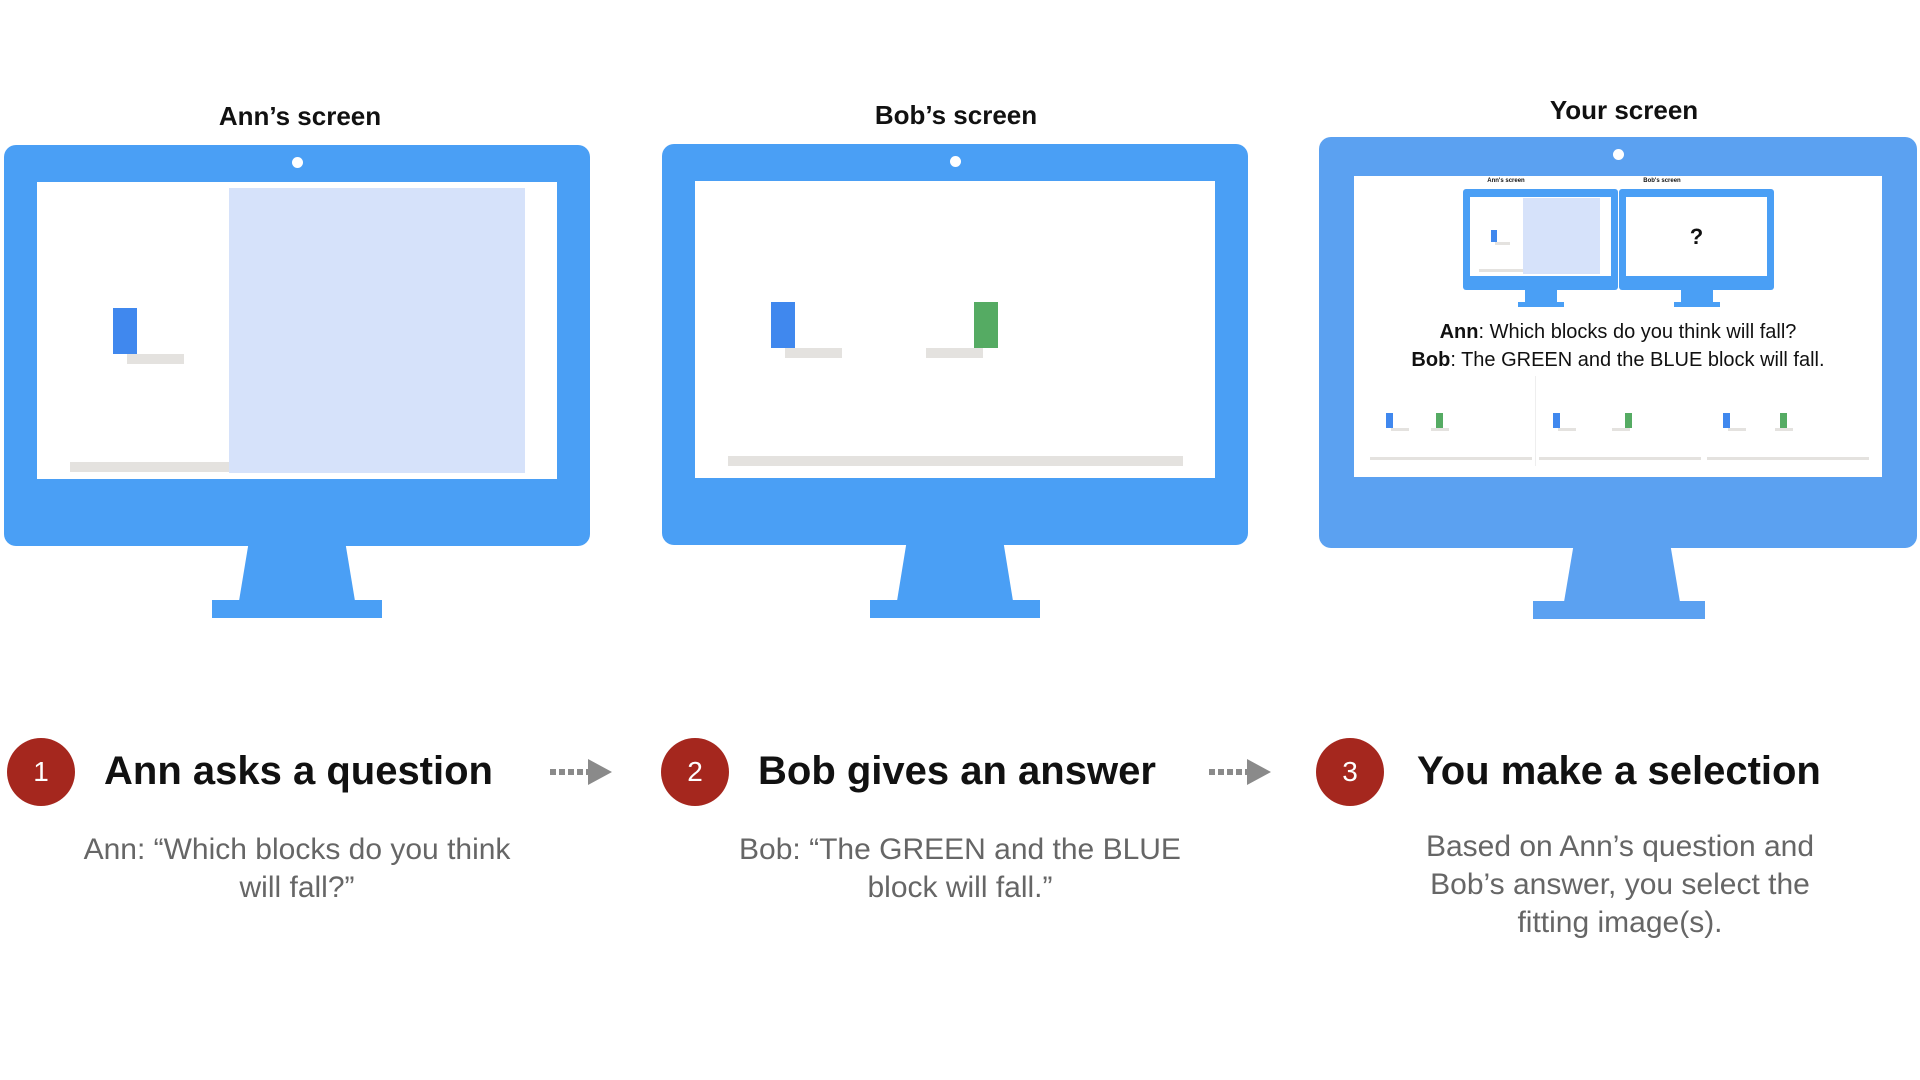  Describe the element at coordinates (957, 771) in the screenshot. I see `step-heading: Bob gives an answer` at that location.